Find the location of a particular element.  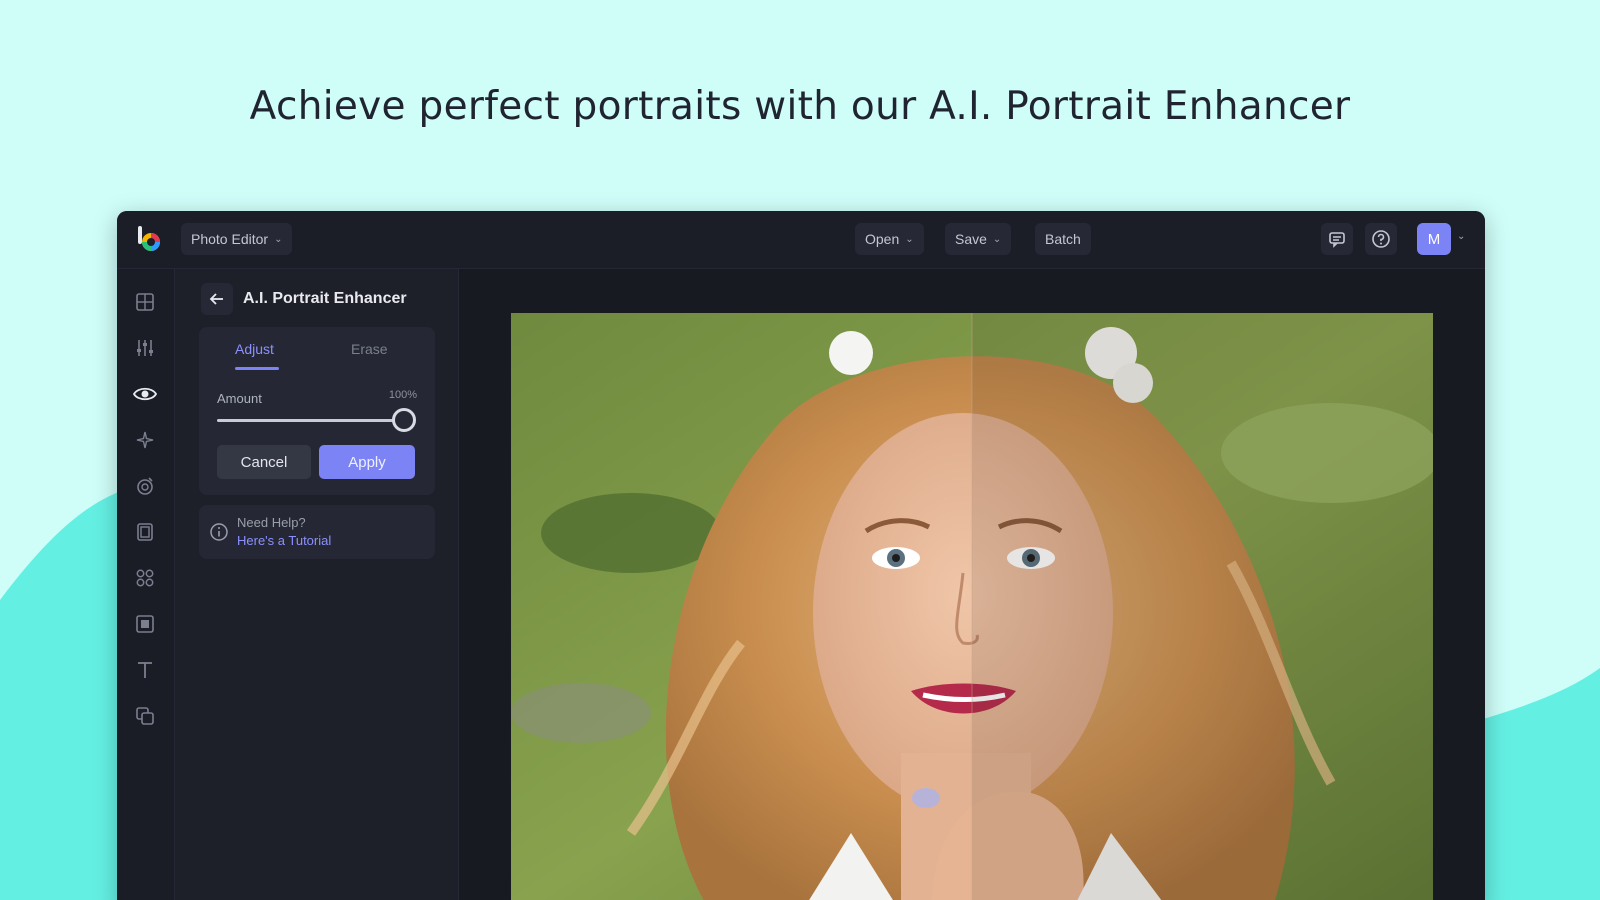

panel-header: A.I. Portrait Enhancer is located at coordinates (321, 299).